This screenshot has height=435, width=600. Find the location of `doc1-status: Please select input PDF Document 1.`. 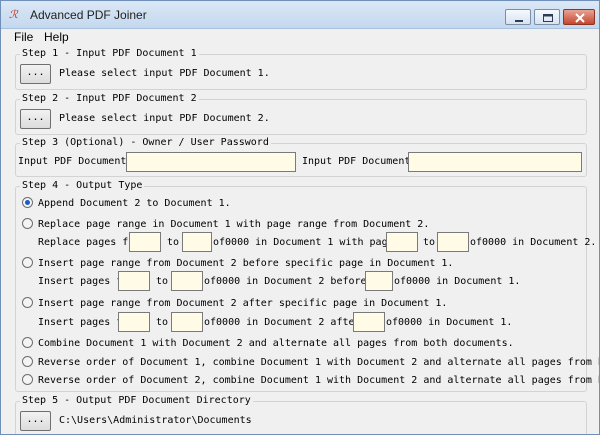

doc1-status: Please select input PDF Document 1. is located at coordinates (164, 73).